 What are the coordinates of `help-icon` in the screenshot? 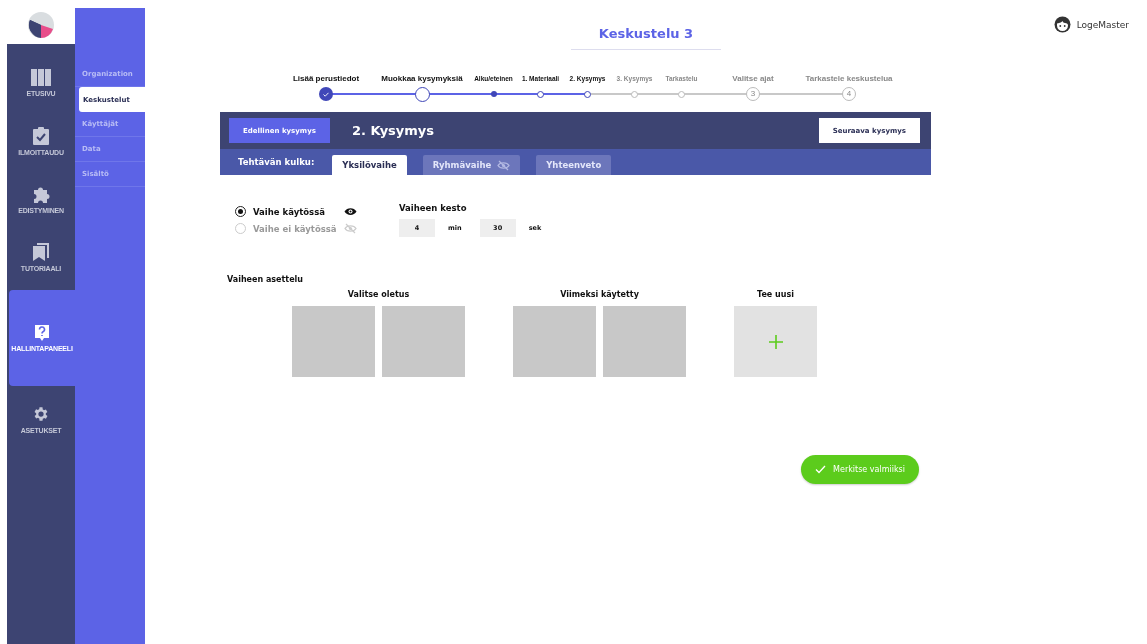 It's located at (42, 332).